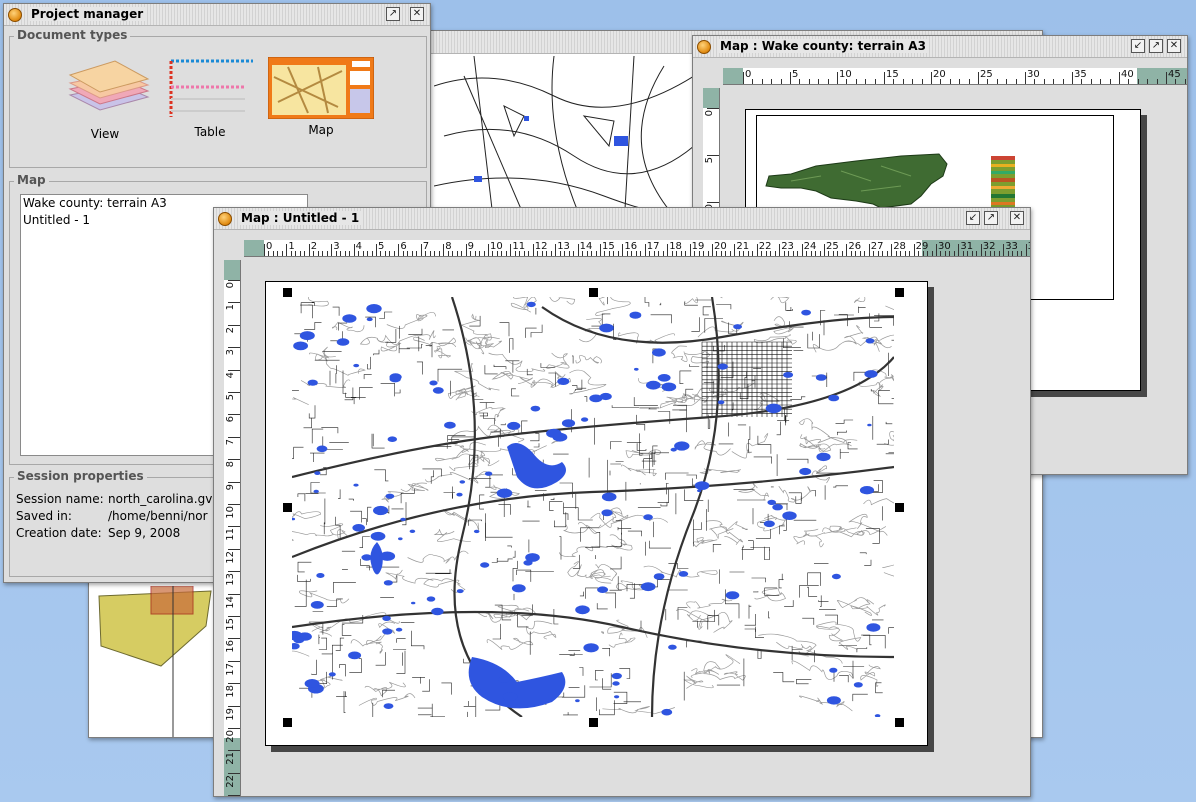  Describe the element at coordinates (87, 14) in the screenshot. I see `project-manager-title: Project manager` at that location.